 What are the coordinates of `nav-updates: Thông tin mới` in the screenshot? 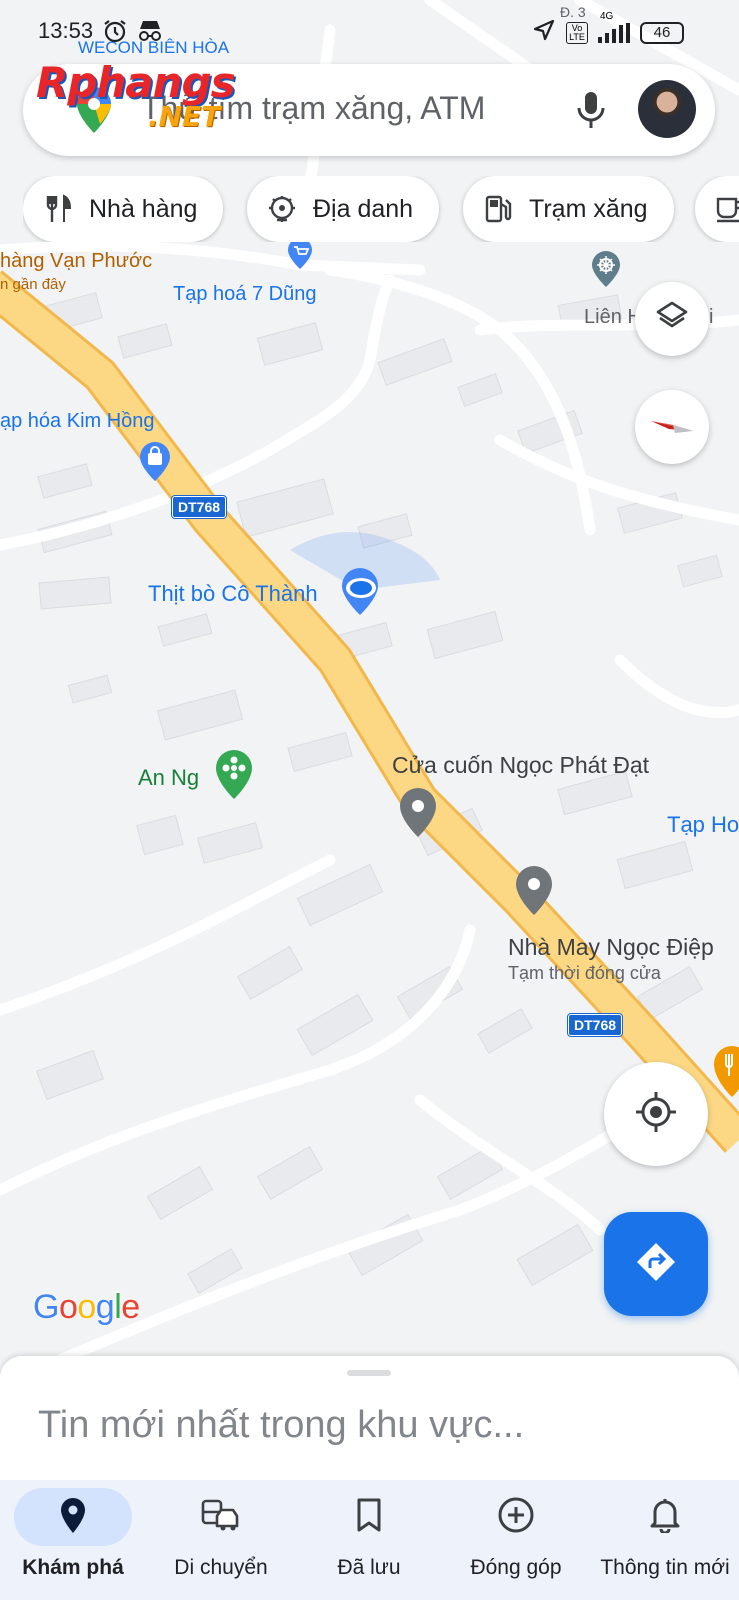 It's located at (665, 1540).